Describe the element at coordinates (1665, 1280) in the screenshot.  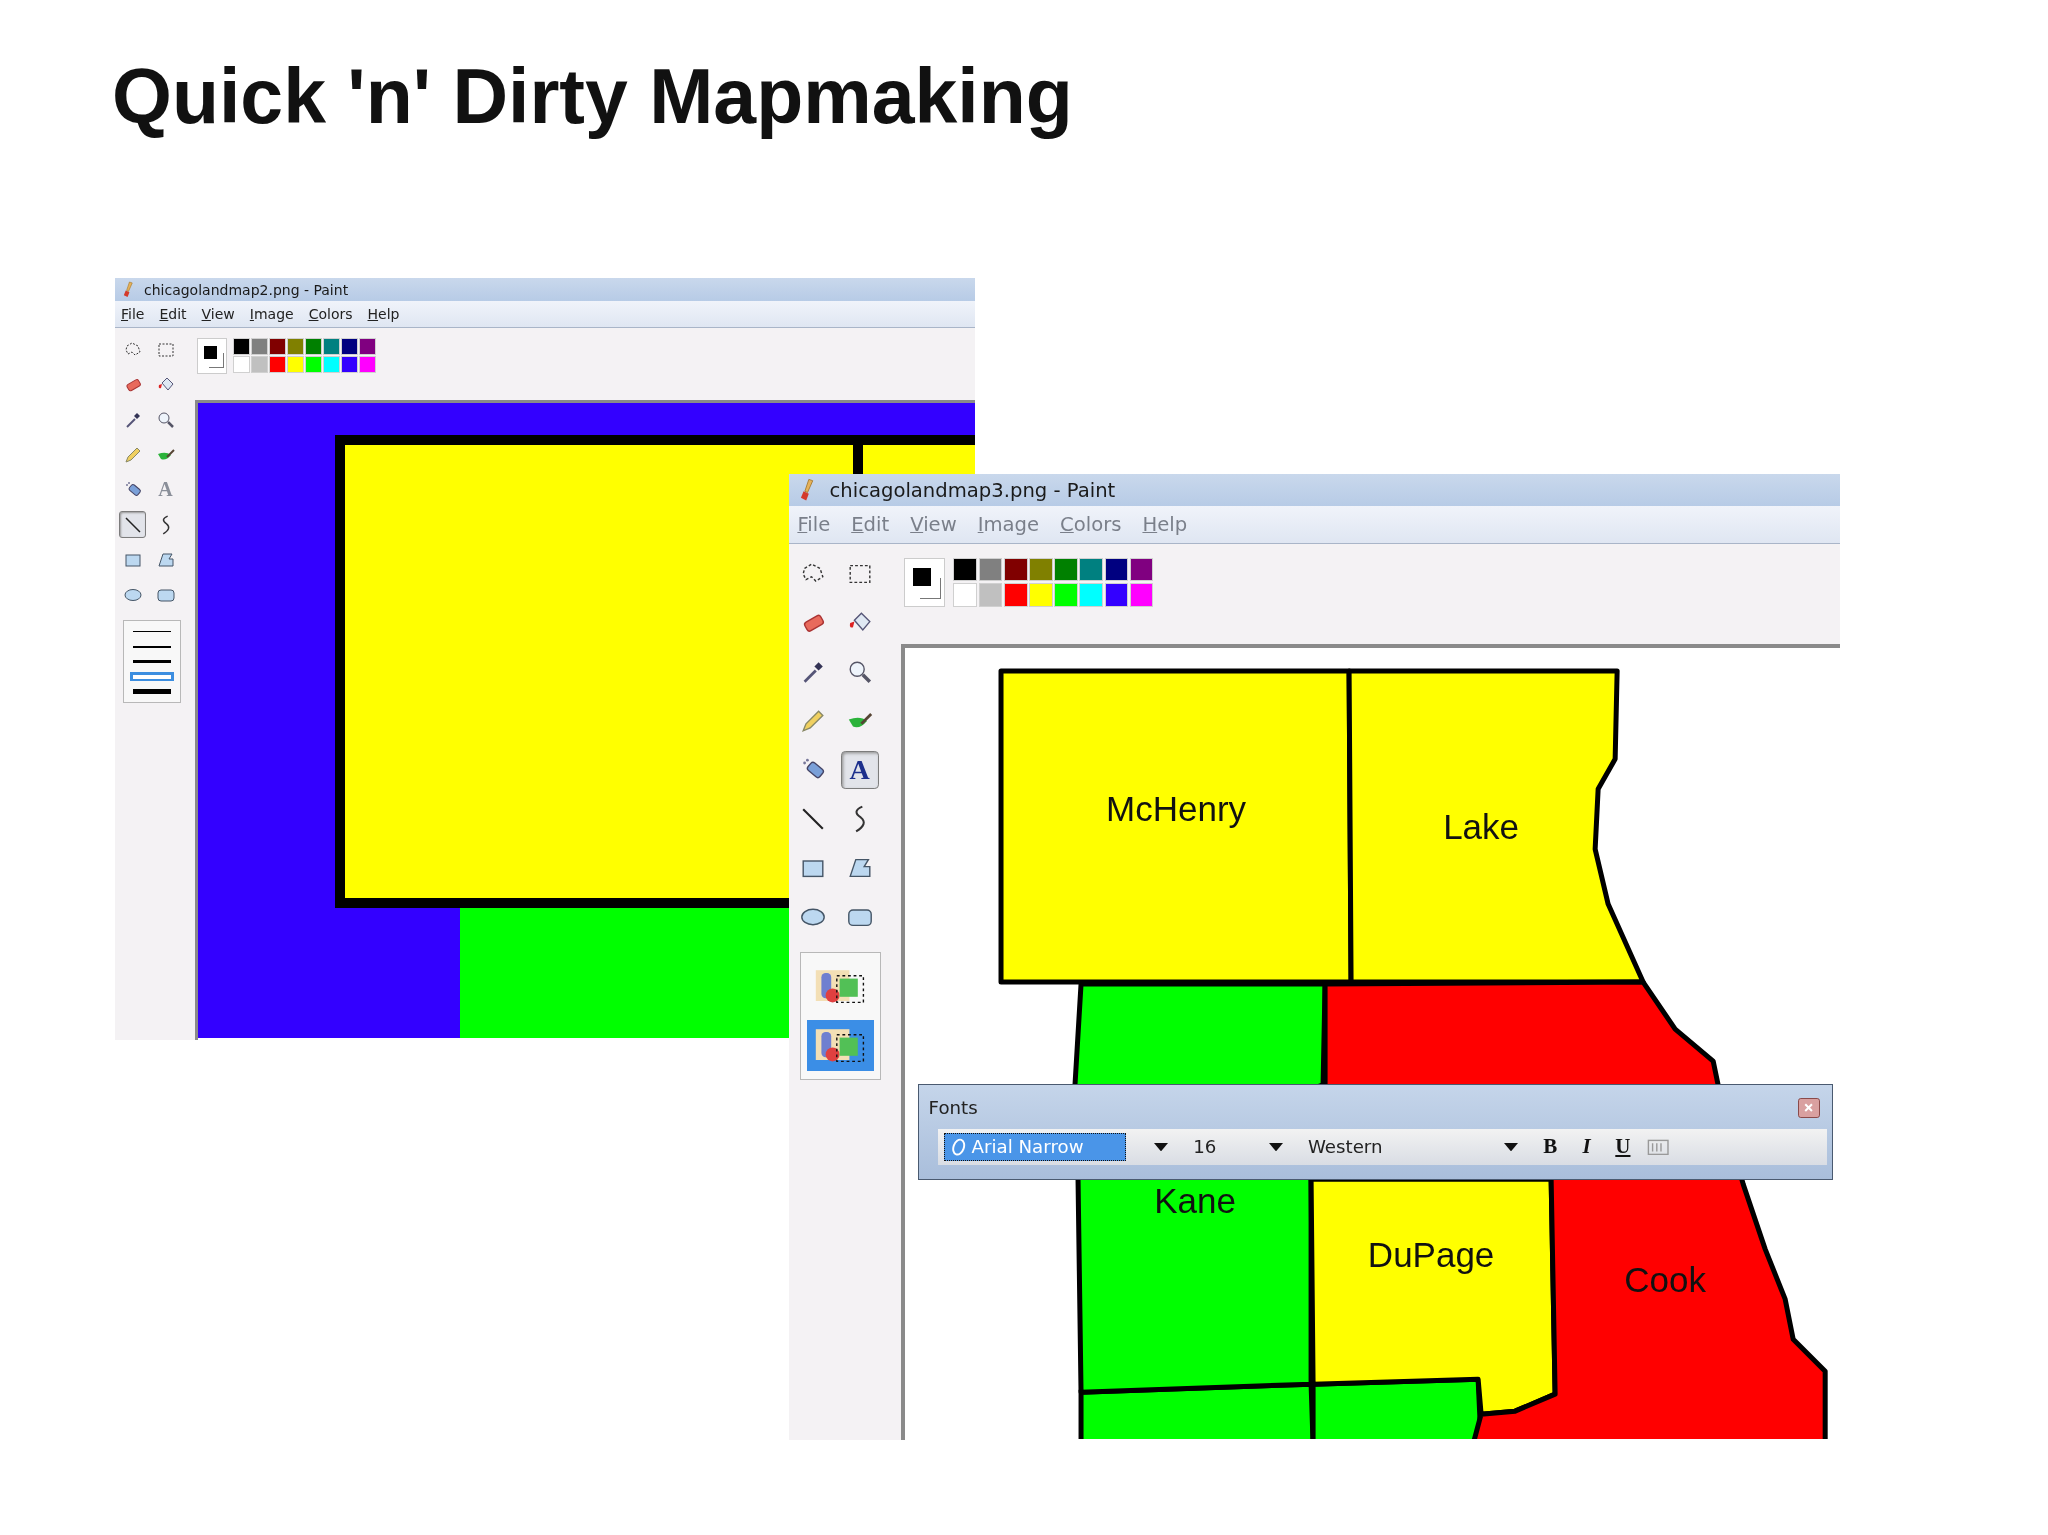
I see `county-label: Cook` at that location.